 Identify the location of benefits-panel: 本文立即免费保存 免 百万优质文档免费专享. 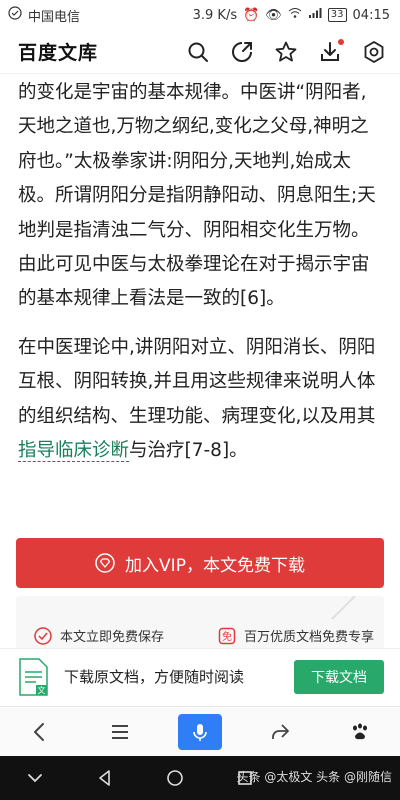
(200, 626).